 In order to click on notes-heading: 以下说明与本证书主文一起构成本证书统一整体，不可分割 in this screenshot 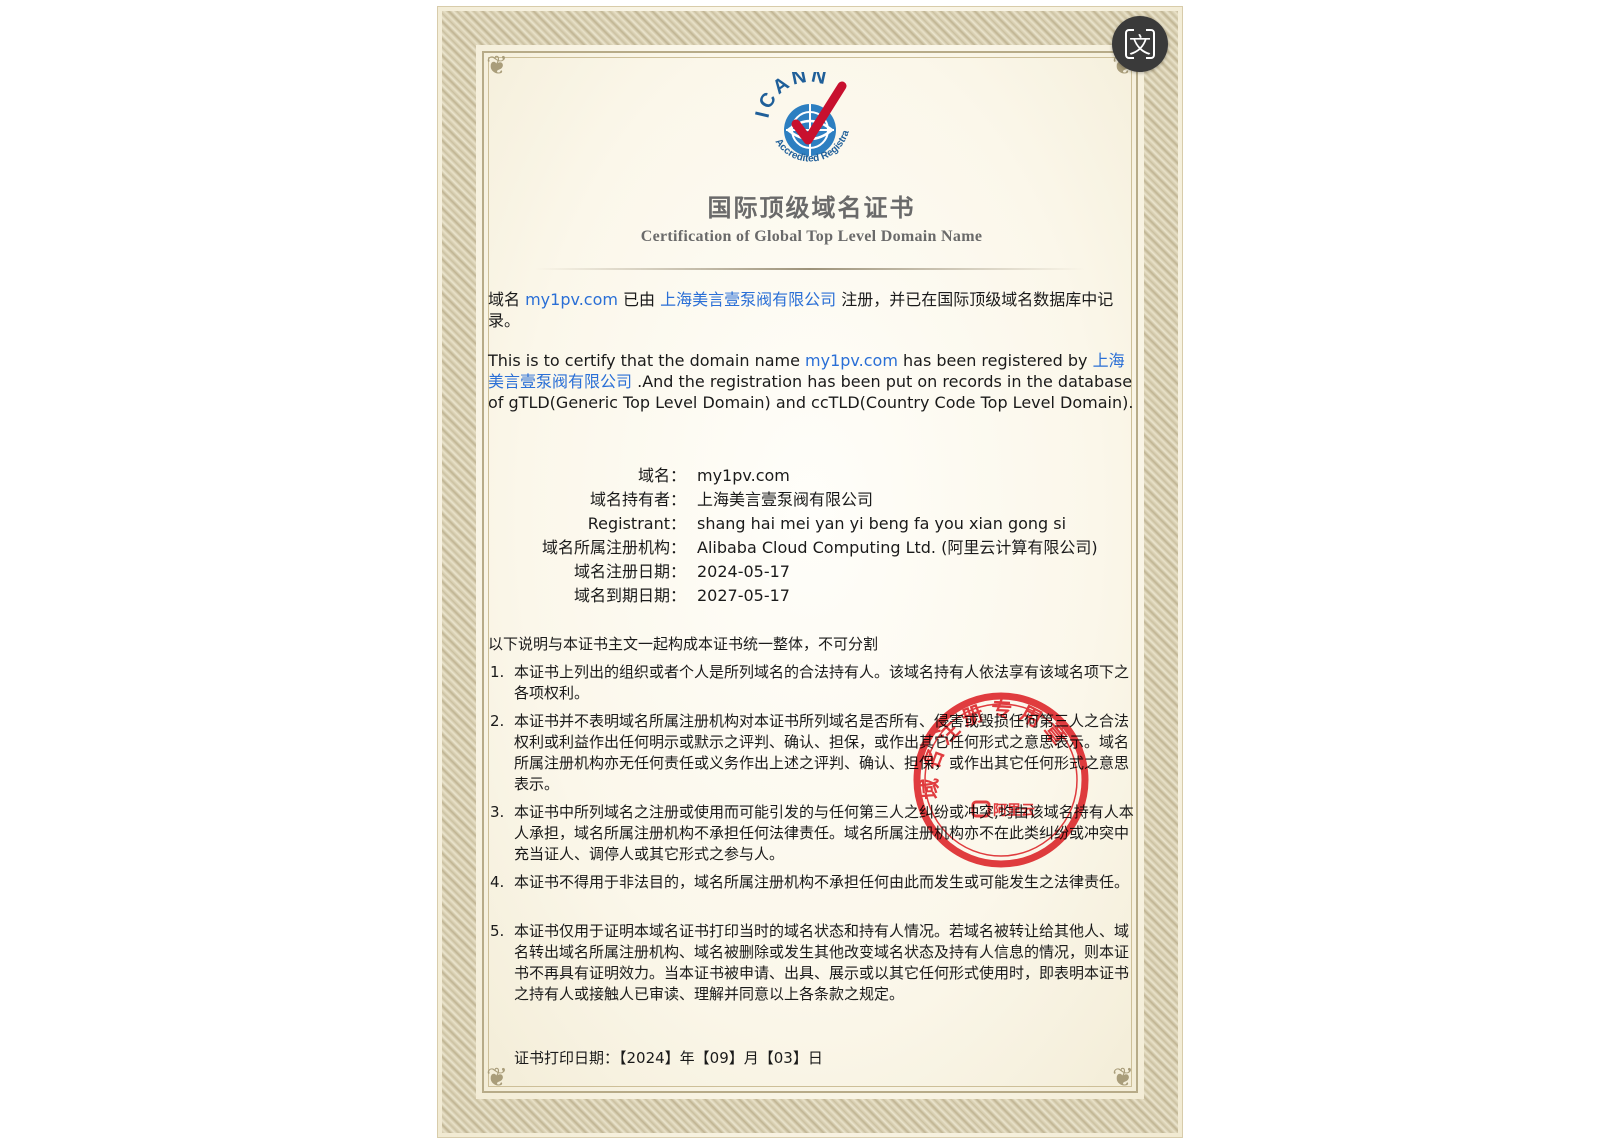, I will do `click(683, 644)`.